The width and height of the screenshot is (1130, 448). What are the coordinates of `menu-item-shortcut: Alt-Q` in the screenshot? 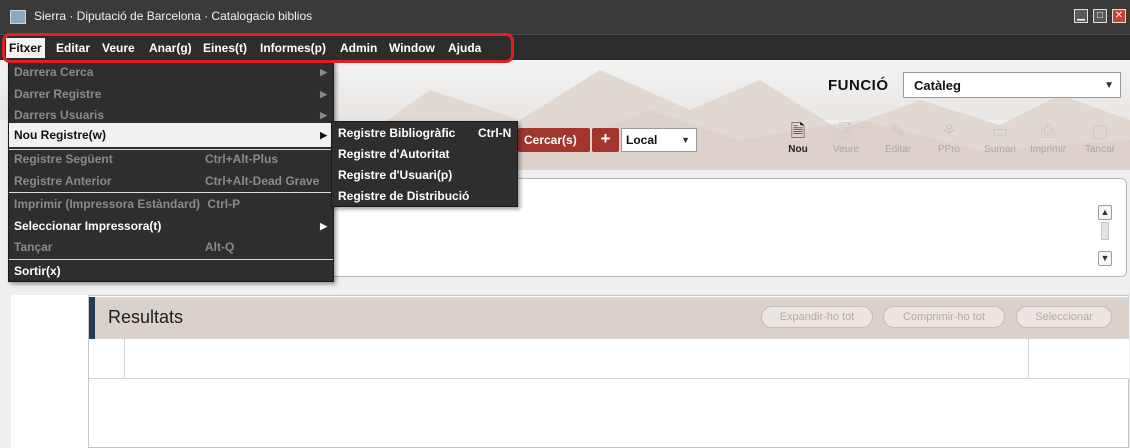 It's located at (220, 247).